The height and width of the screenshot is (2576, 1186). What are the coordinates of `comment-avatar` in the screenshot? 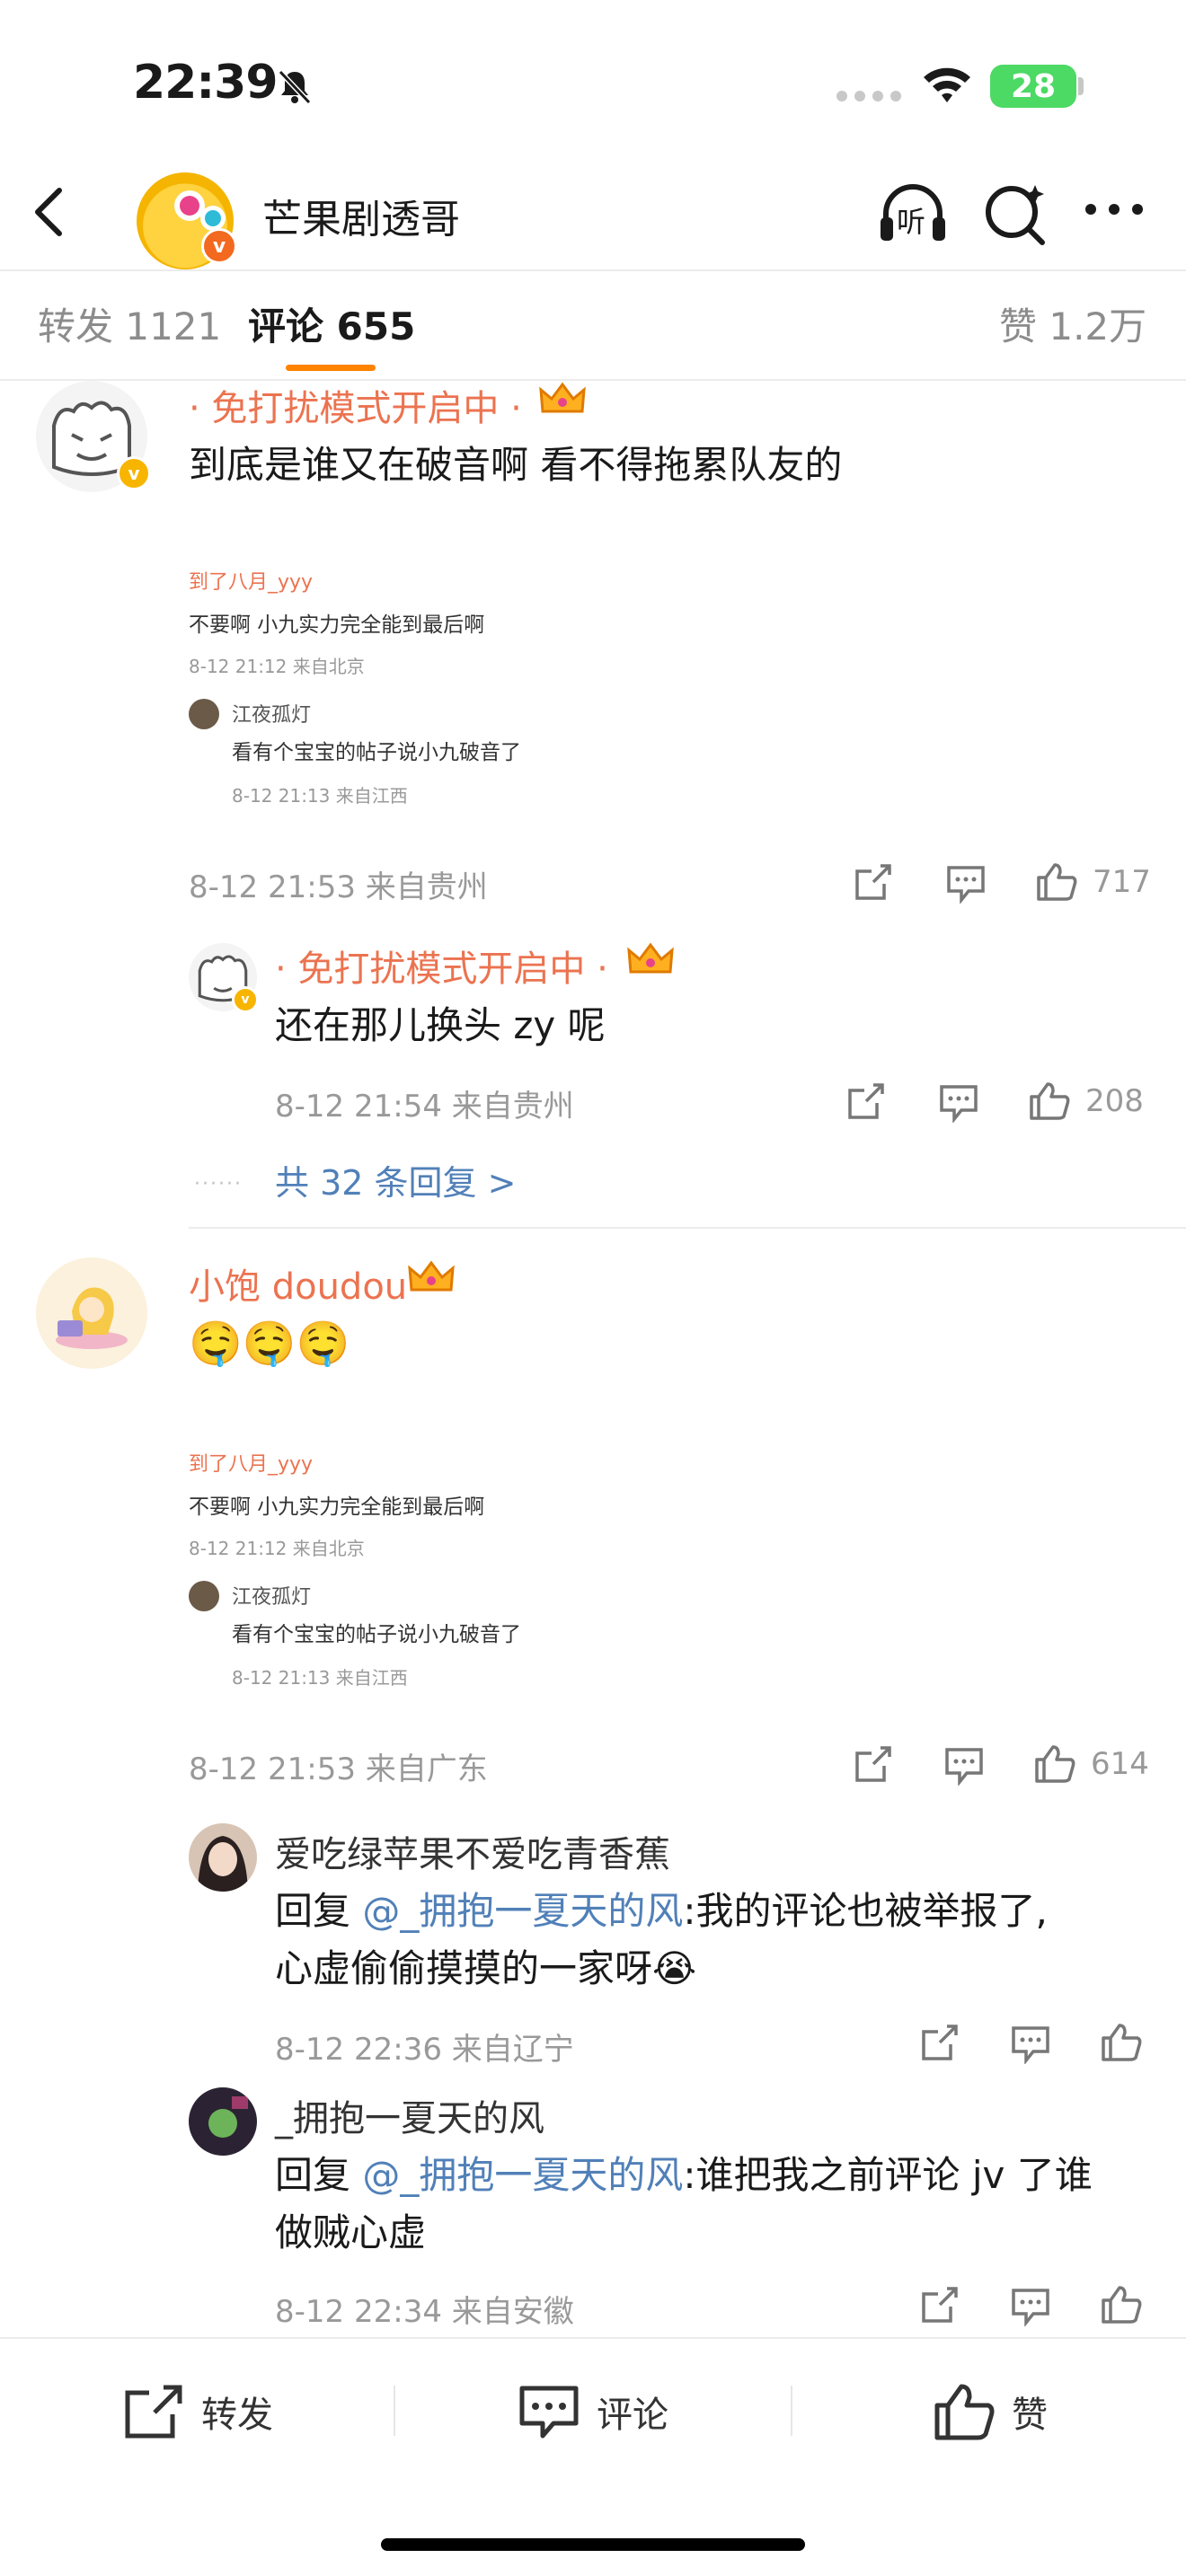 It's located at (91, 1313).